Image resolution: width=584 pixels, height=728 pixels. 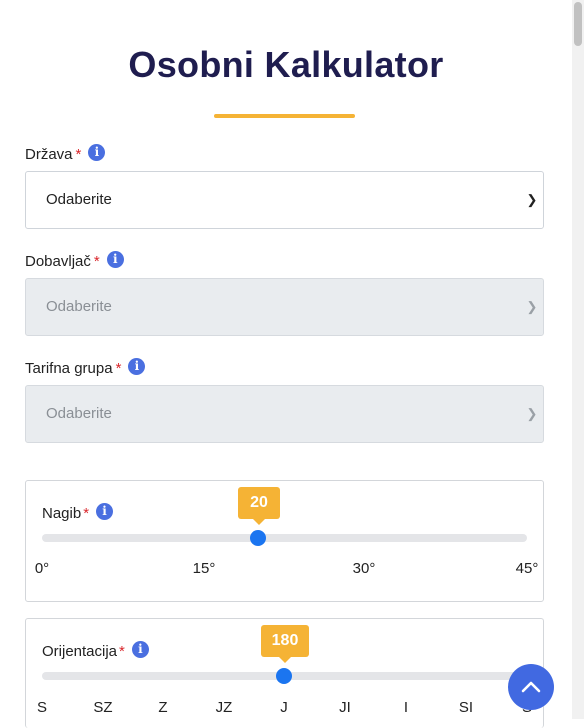 I want to click on drzava-label-text: Država, so click(x=49, y=154).